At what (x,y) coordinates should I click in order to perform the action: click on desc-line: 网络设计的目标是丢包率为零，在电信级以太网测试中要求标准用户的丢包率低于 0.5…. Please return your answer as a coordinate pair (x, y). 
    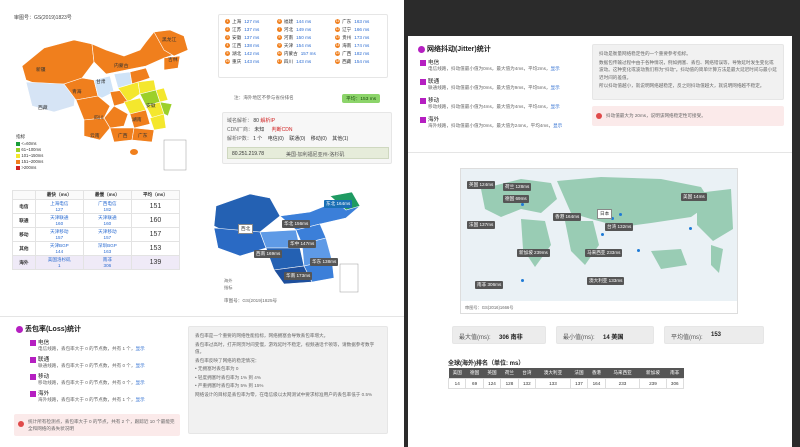
    Looking at the image, I should click on (284, 394).